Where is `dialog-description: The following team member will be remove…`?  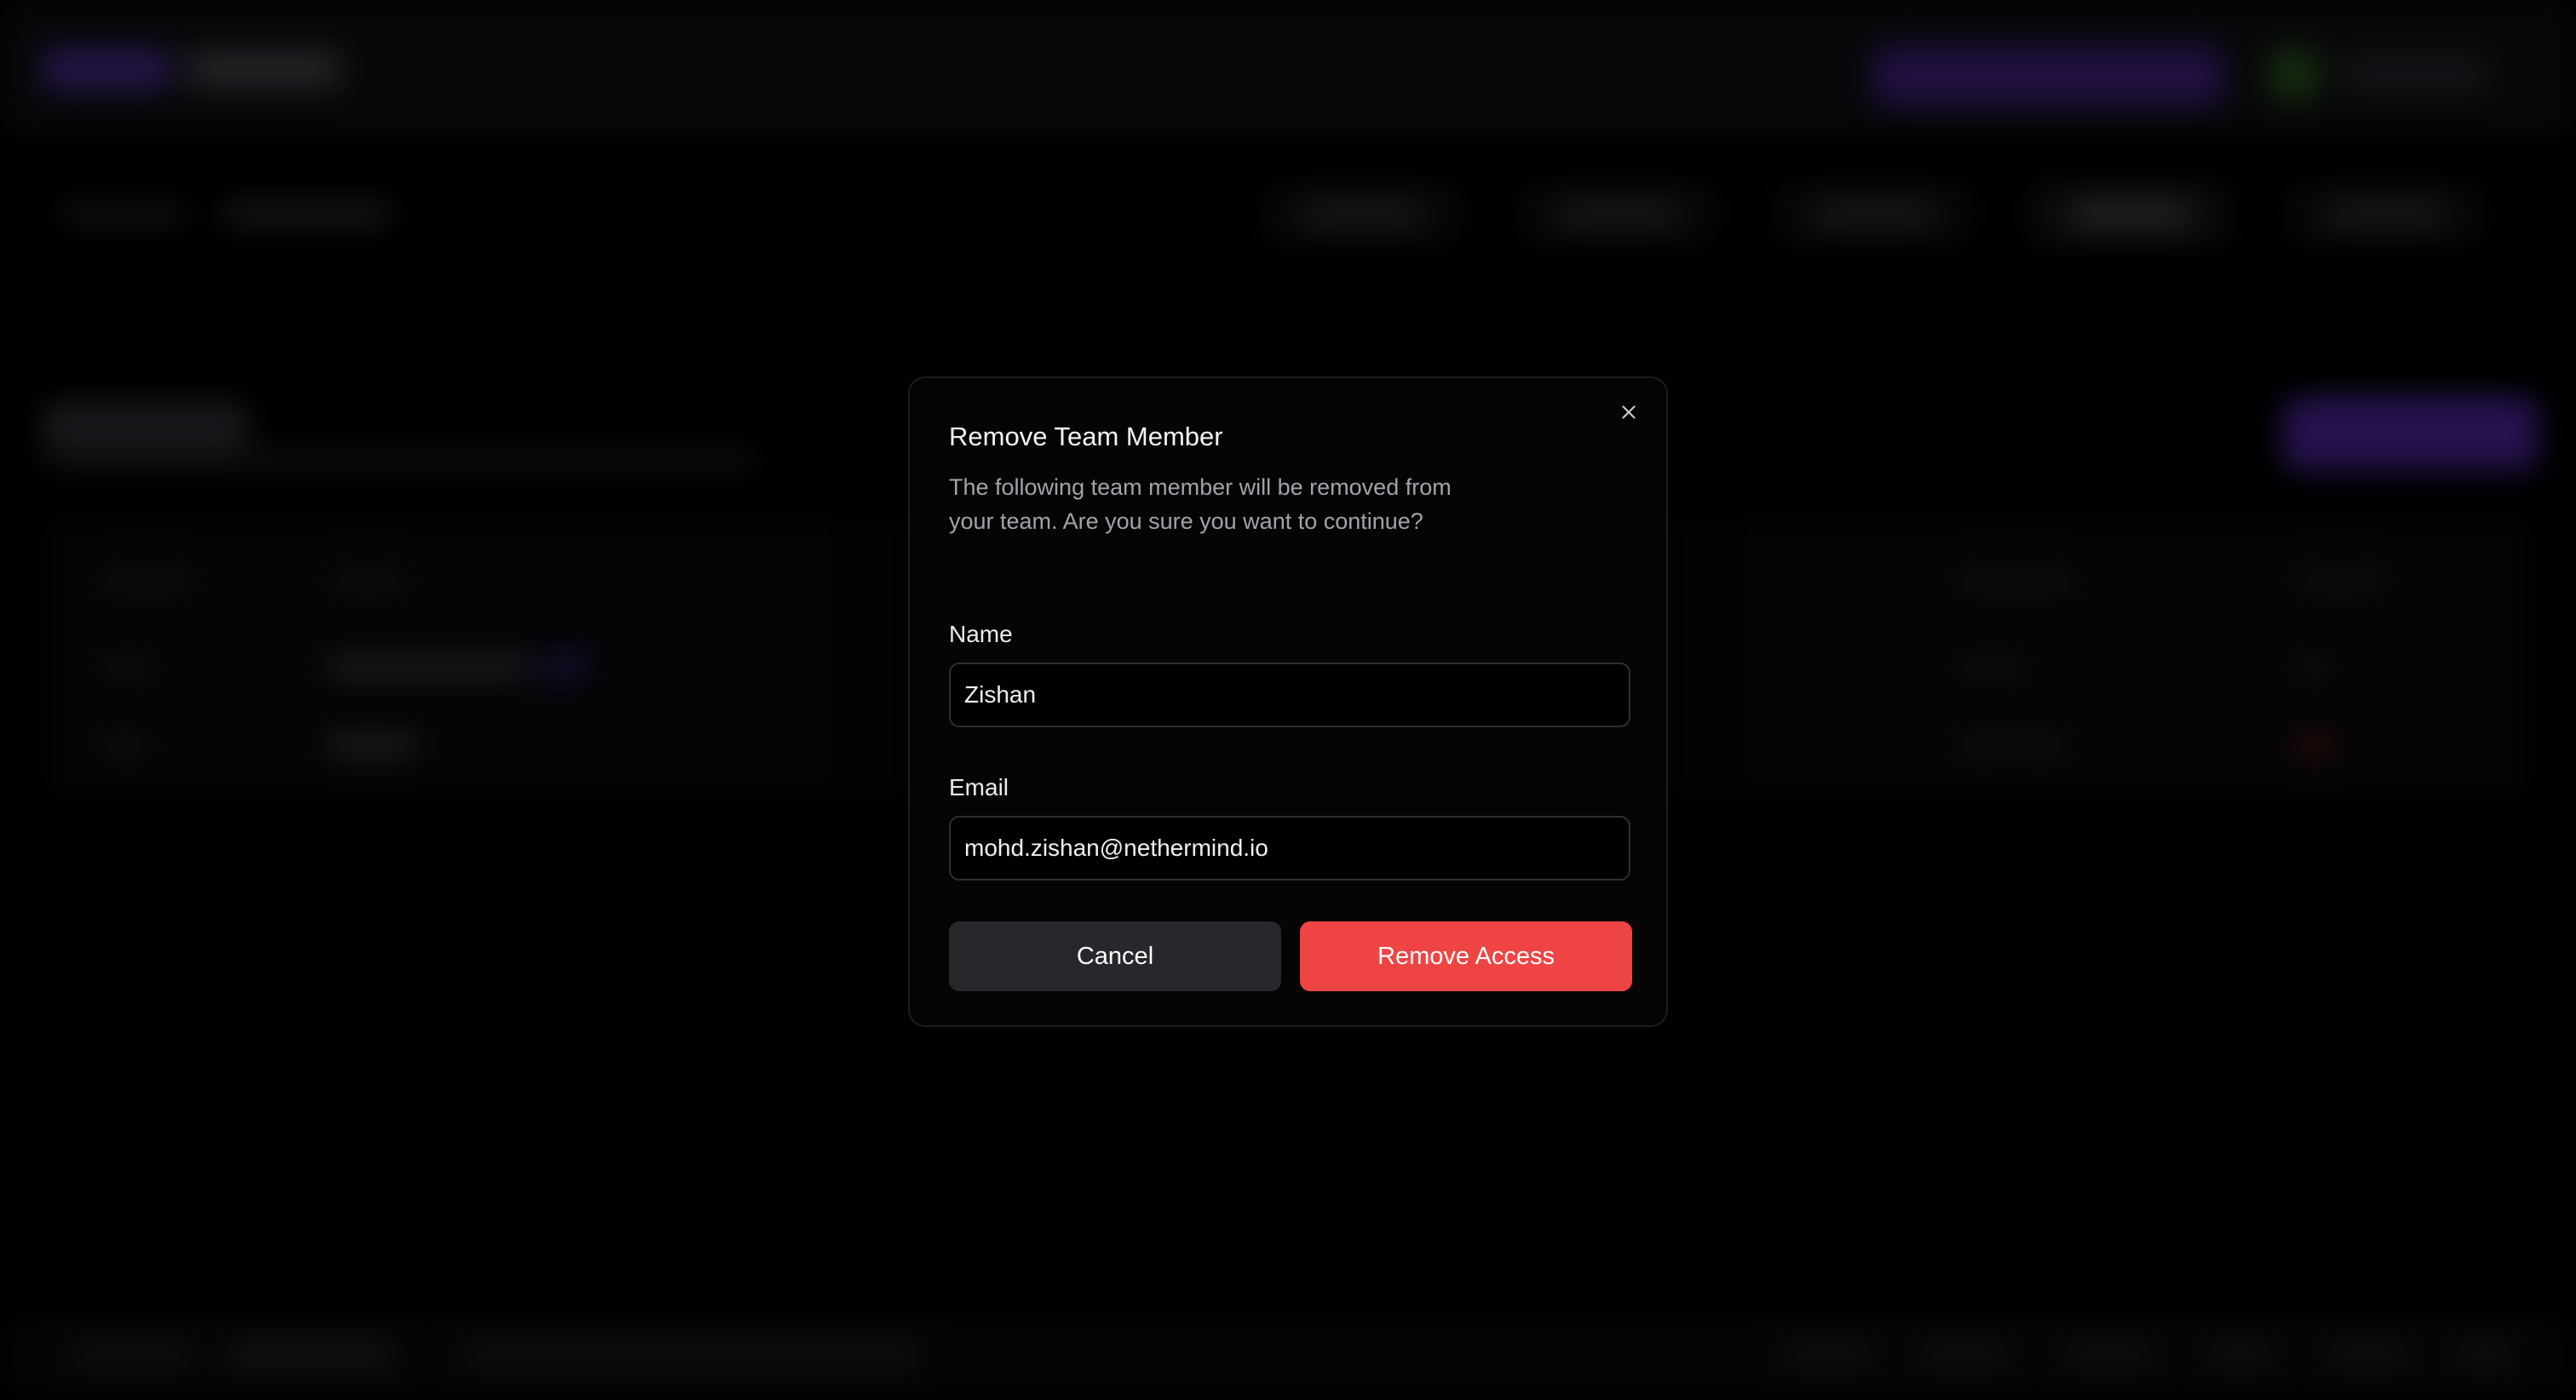
dialog-description: The following team member will be remove… is located at coordinates (1200, 504).